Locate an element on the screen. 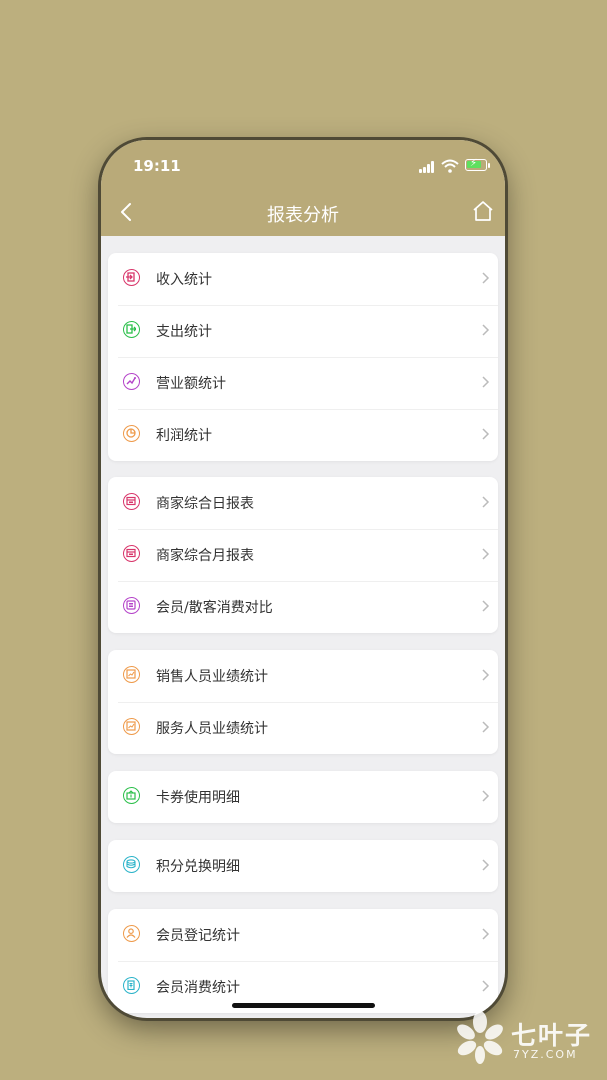 Image resolution: width=607 pixels, height=1080 pixels. report-item-label: 服务人员业绩统计 is located at coordinates (212, 729).